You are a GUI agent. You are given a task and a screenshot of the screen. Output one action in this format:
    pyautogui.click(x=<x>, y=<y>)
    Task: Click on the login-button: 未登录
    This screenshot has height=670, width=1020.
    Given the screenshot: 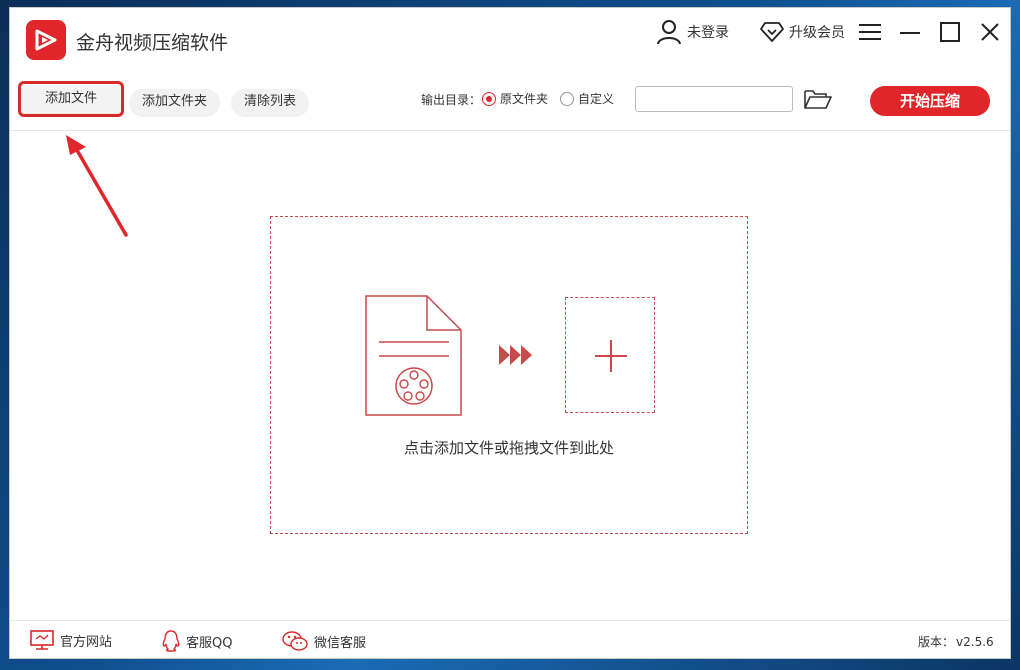 What is the action you would take?
    pyautogui.click(x=692, y=32)
    